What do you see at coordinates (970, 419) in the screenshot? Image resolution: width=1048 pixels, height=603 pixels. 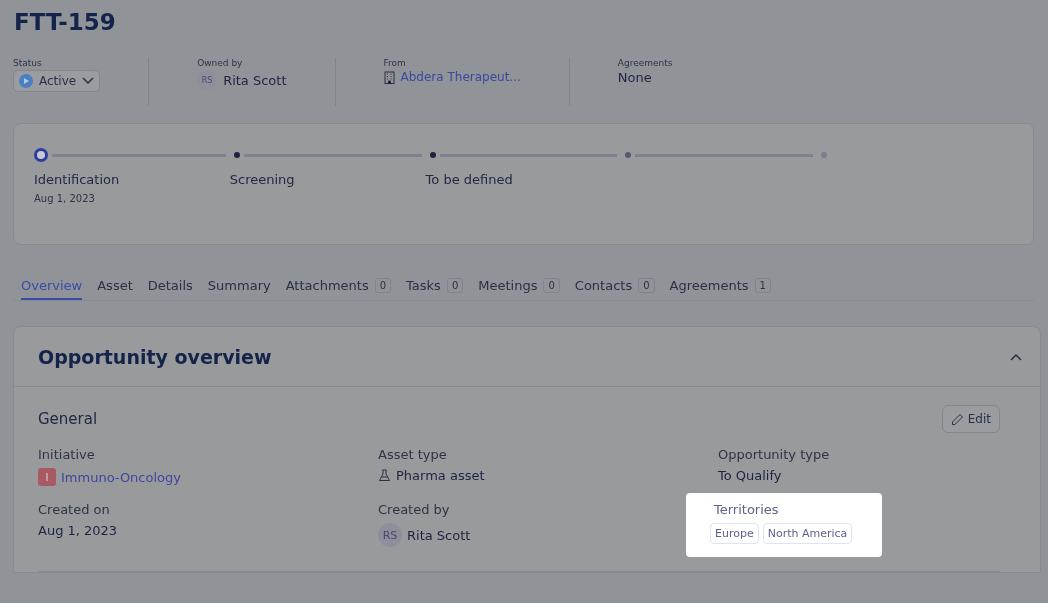 I see `edit-button: Edit` at bounding box center [970, 419].